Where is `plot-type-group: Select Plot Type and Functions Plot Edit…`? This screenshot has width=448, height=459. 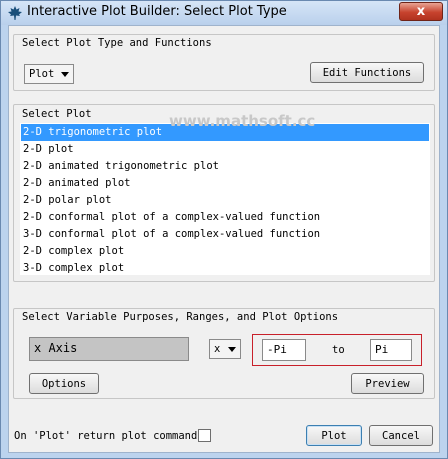 plot-type-group: Select Plot Type and Functions Plot Edit… is located at coordinates (224, 62).